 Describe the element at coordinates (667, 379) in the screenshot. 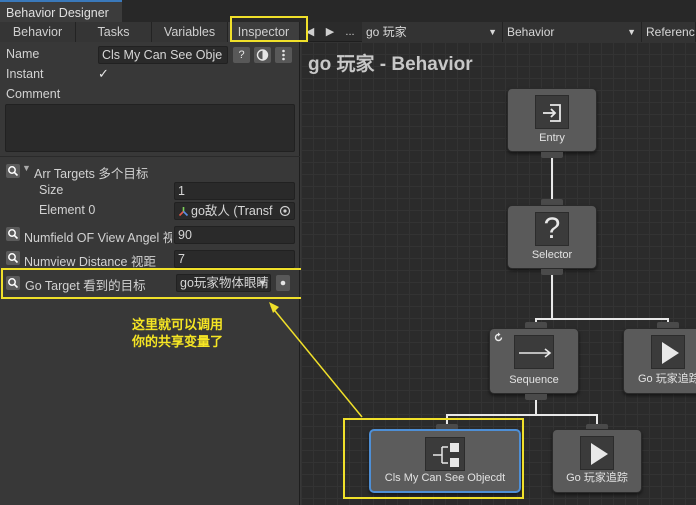

I see `chase-label-1: Go 玩家追踪` at that location.